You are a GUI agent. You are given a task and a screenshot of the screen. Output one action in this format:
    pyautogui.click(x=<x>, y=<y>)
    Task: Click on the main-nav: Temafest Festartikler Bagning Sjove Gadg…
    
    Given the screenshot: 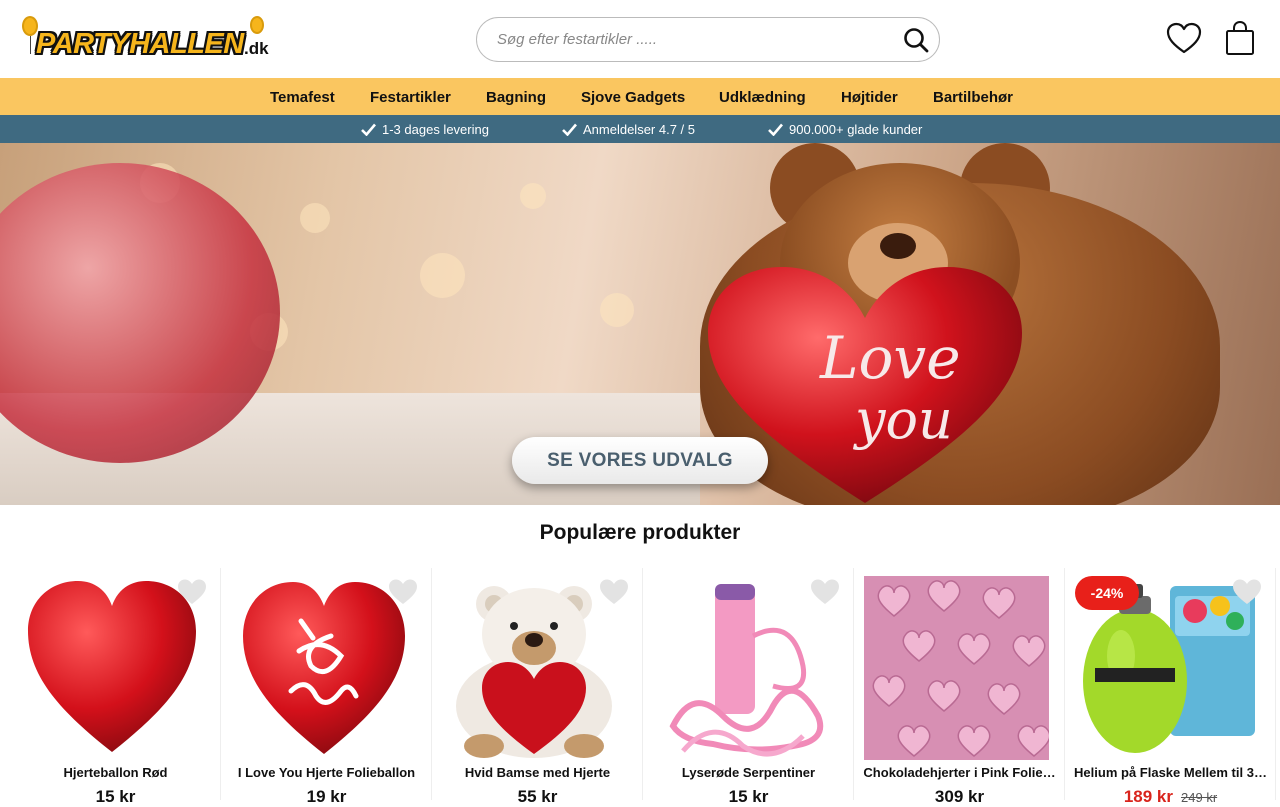 What is the action you would take?
    pyautogui.click(x=640, y=96)
    